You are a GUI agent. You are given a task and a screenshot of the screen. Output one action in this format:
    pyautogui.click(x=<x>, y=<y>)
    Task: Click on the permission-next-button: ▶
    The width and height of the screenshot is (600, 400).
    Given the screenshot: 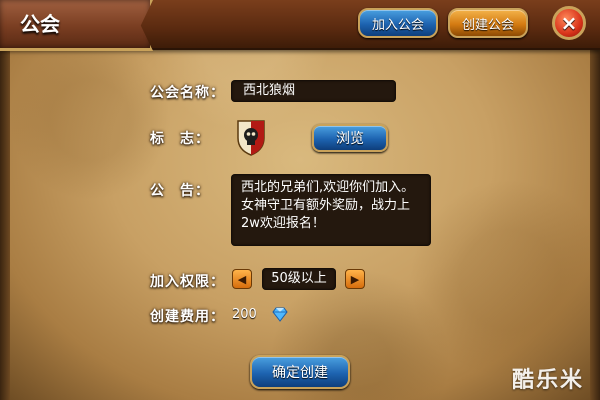 What is the action you would take?
    pyautogui.click(x=355, y=279)
    